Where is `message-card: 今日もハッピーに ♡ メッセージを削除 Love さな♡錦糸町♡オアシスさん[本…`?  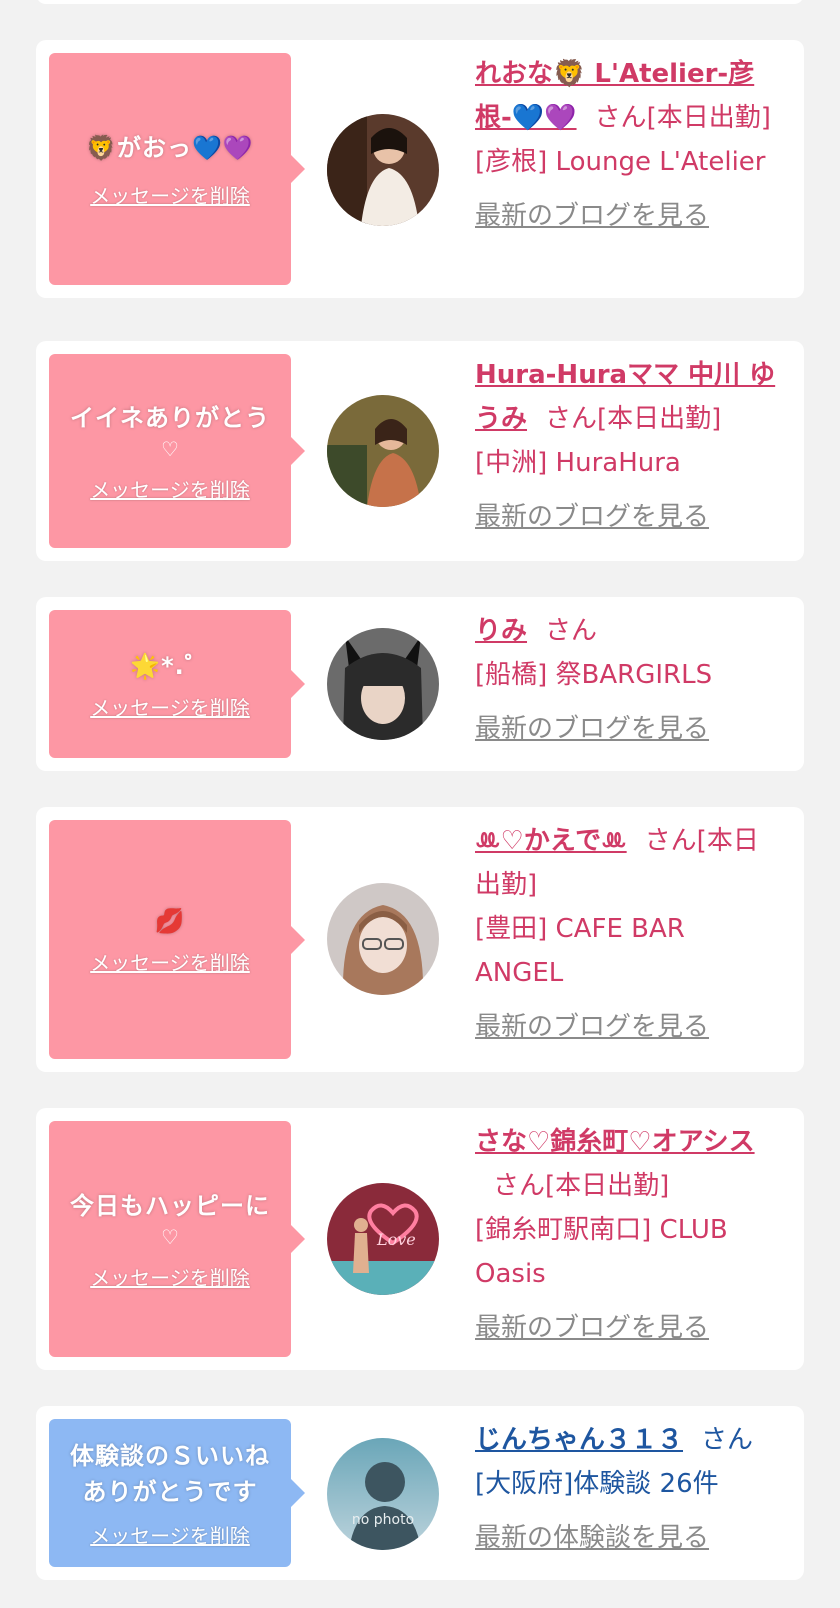
message-card: 今日もハッピーに ♡ メッセージを削除 Love さな♡錦糸町♡オアシスさん[本… is located at coordinates (420, 1239).